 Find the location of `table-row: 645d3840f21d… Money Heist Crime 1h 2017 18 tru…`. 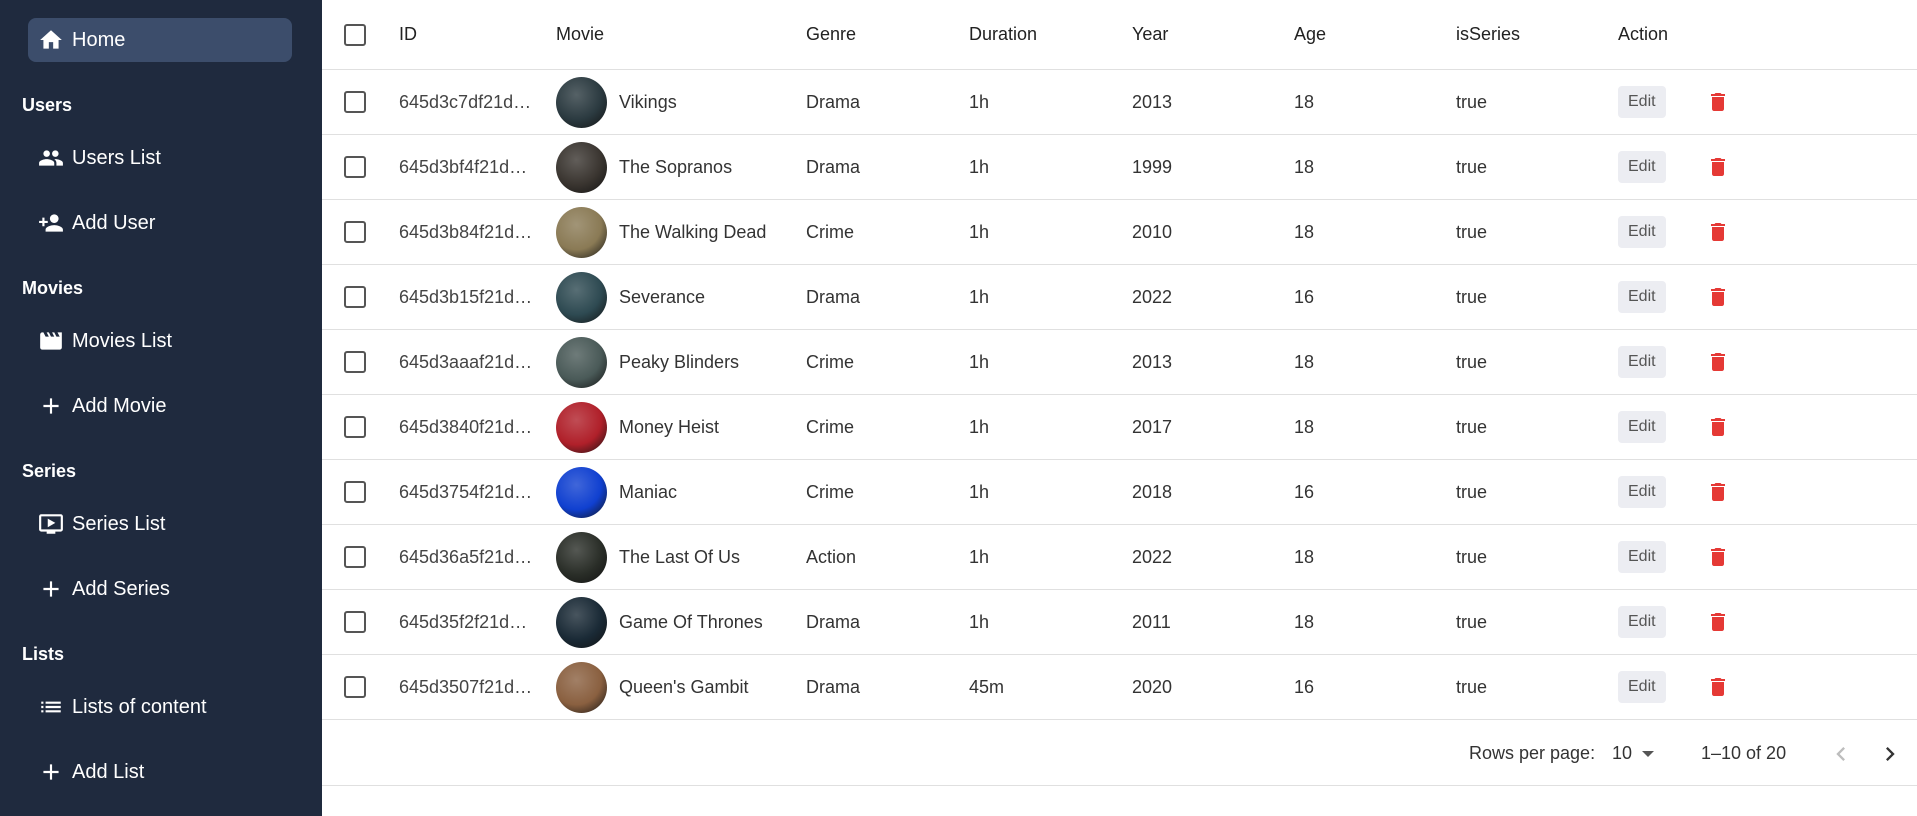

table-row: 645d3840f21d… Money Heist Crime 1h 2017 18 tru… is located at coordinates (1119, 427).